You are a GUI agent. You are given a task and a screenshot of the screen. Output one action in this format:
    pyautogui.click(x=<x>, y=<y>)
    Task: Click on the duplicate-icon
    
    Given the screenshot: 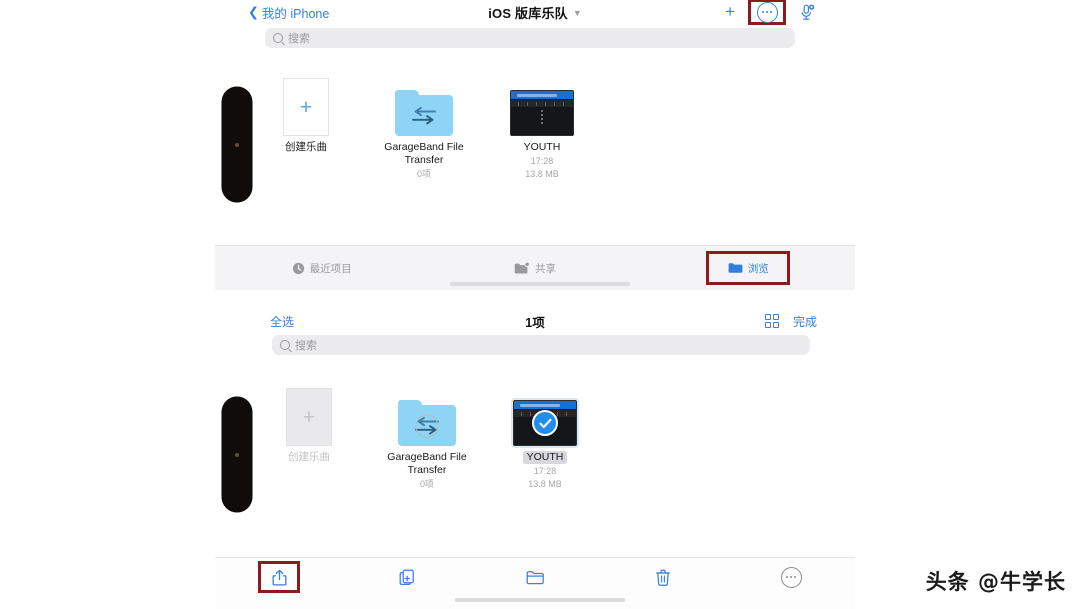 What is the action you would take?
    pyautogui.click(x=407, y=577)
    